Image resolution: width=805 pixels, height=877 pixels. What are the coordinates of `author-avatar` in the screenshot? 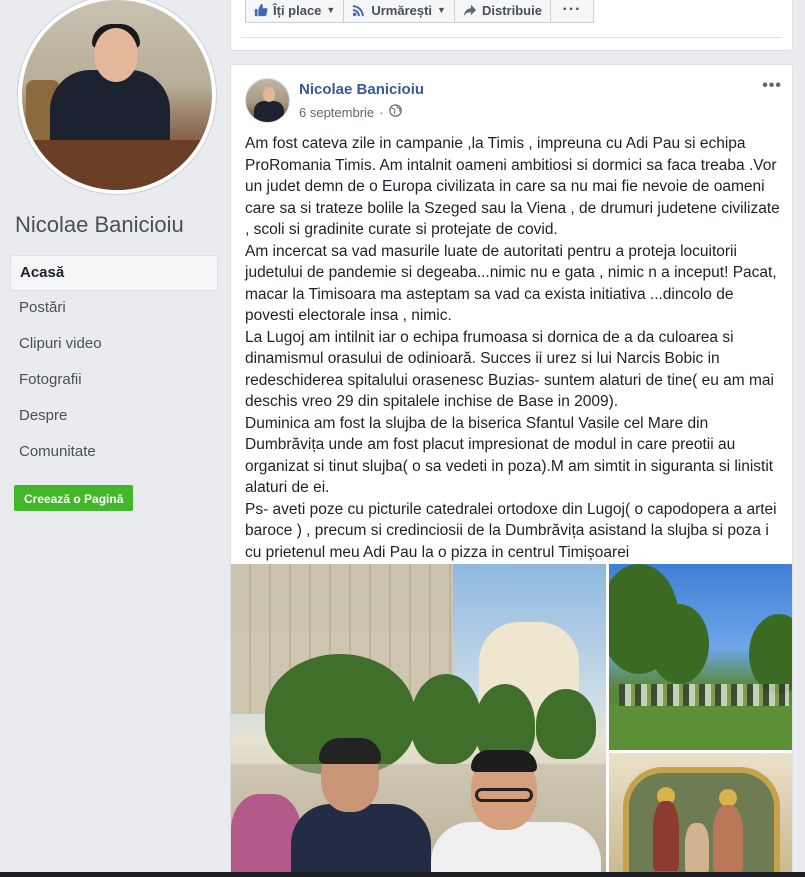 It's located at (267, 100).